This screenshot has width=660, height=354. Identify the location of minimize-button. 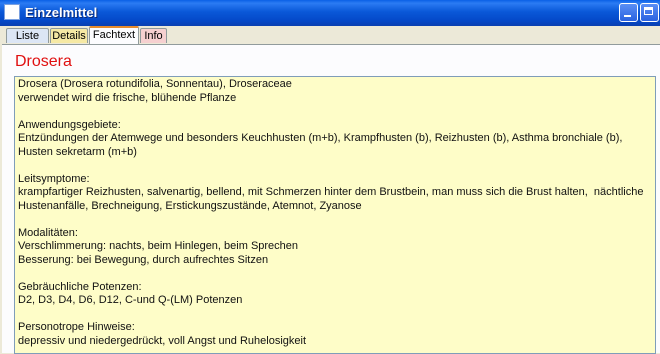
(628, 12).